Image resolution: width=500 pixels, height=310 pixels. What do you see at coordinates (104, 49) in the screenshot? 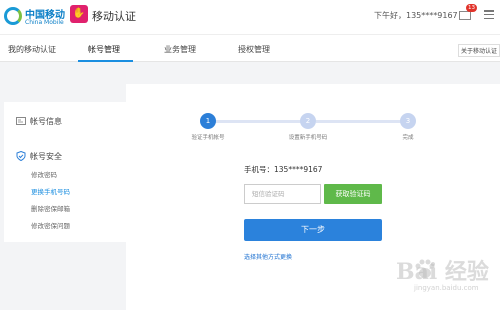
I see `nav-account-management: 帐号管理` at bounding box center [104, 49].